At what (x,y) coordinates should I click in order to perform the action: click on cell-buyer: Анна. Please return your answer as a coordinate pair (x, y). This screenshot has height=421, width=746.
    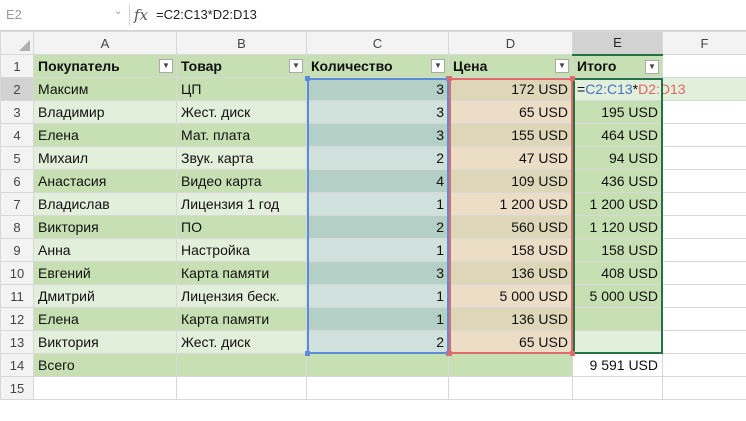
    Looking at the image, I should click on (105, 250).